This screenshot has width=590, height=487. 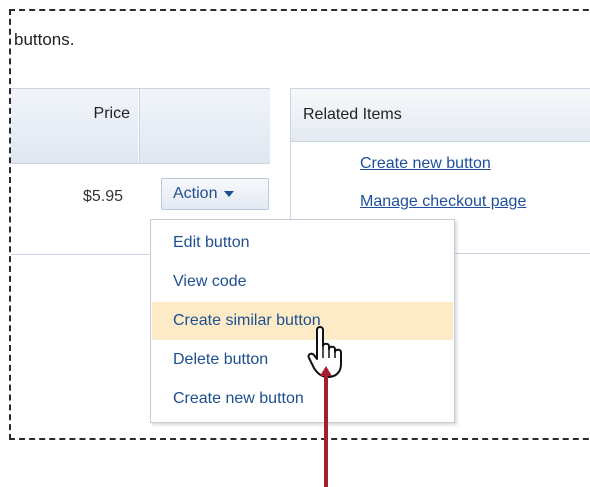 I want to click on menu-item-edit-button: Edit button, so click(x=302, y=243).